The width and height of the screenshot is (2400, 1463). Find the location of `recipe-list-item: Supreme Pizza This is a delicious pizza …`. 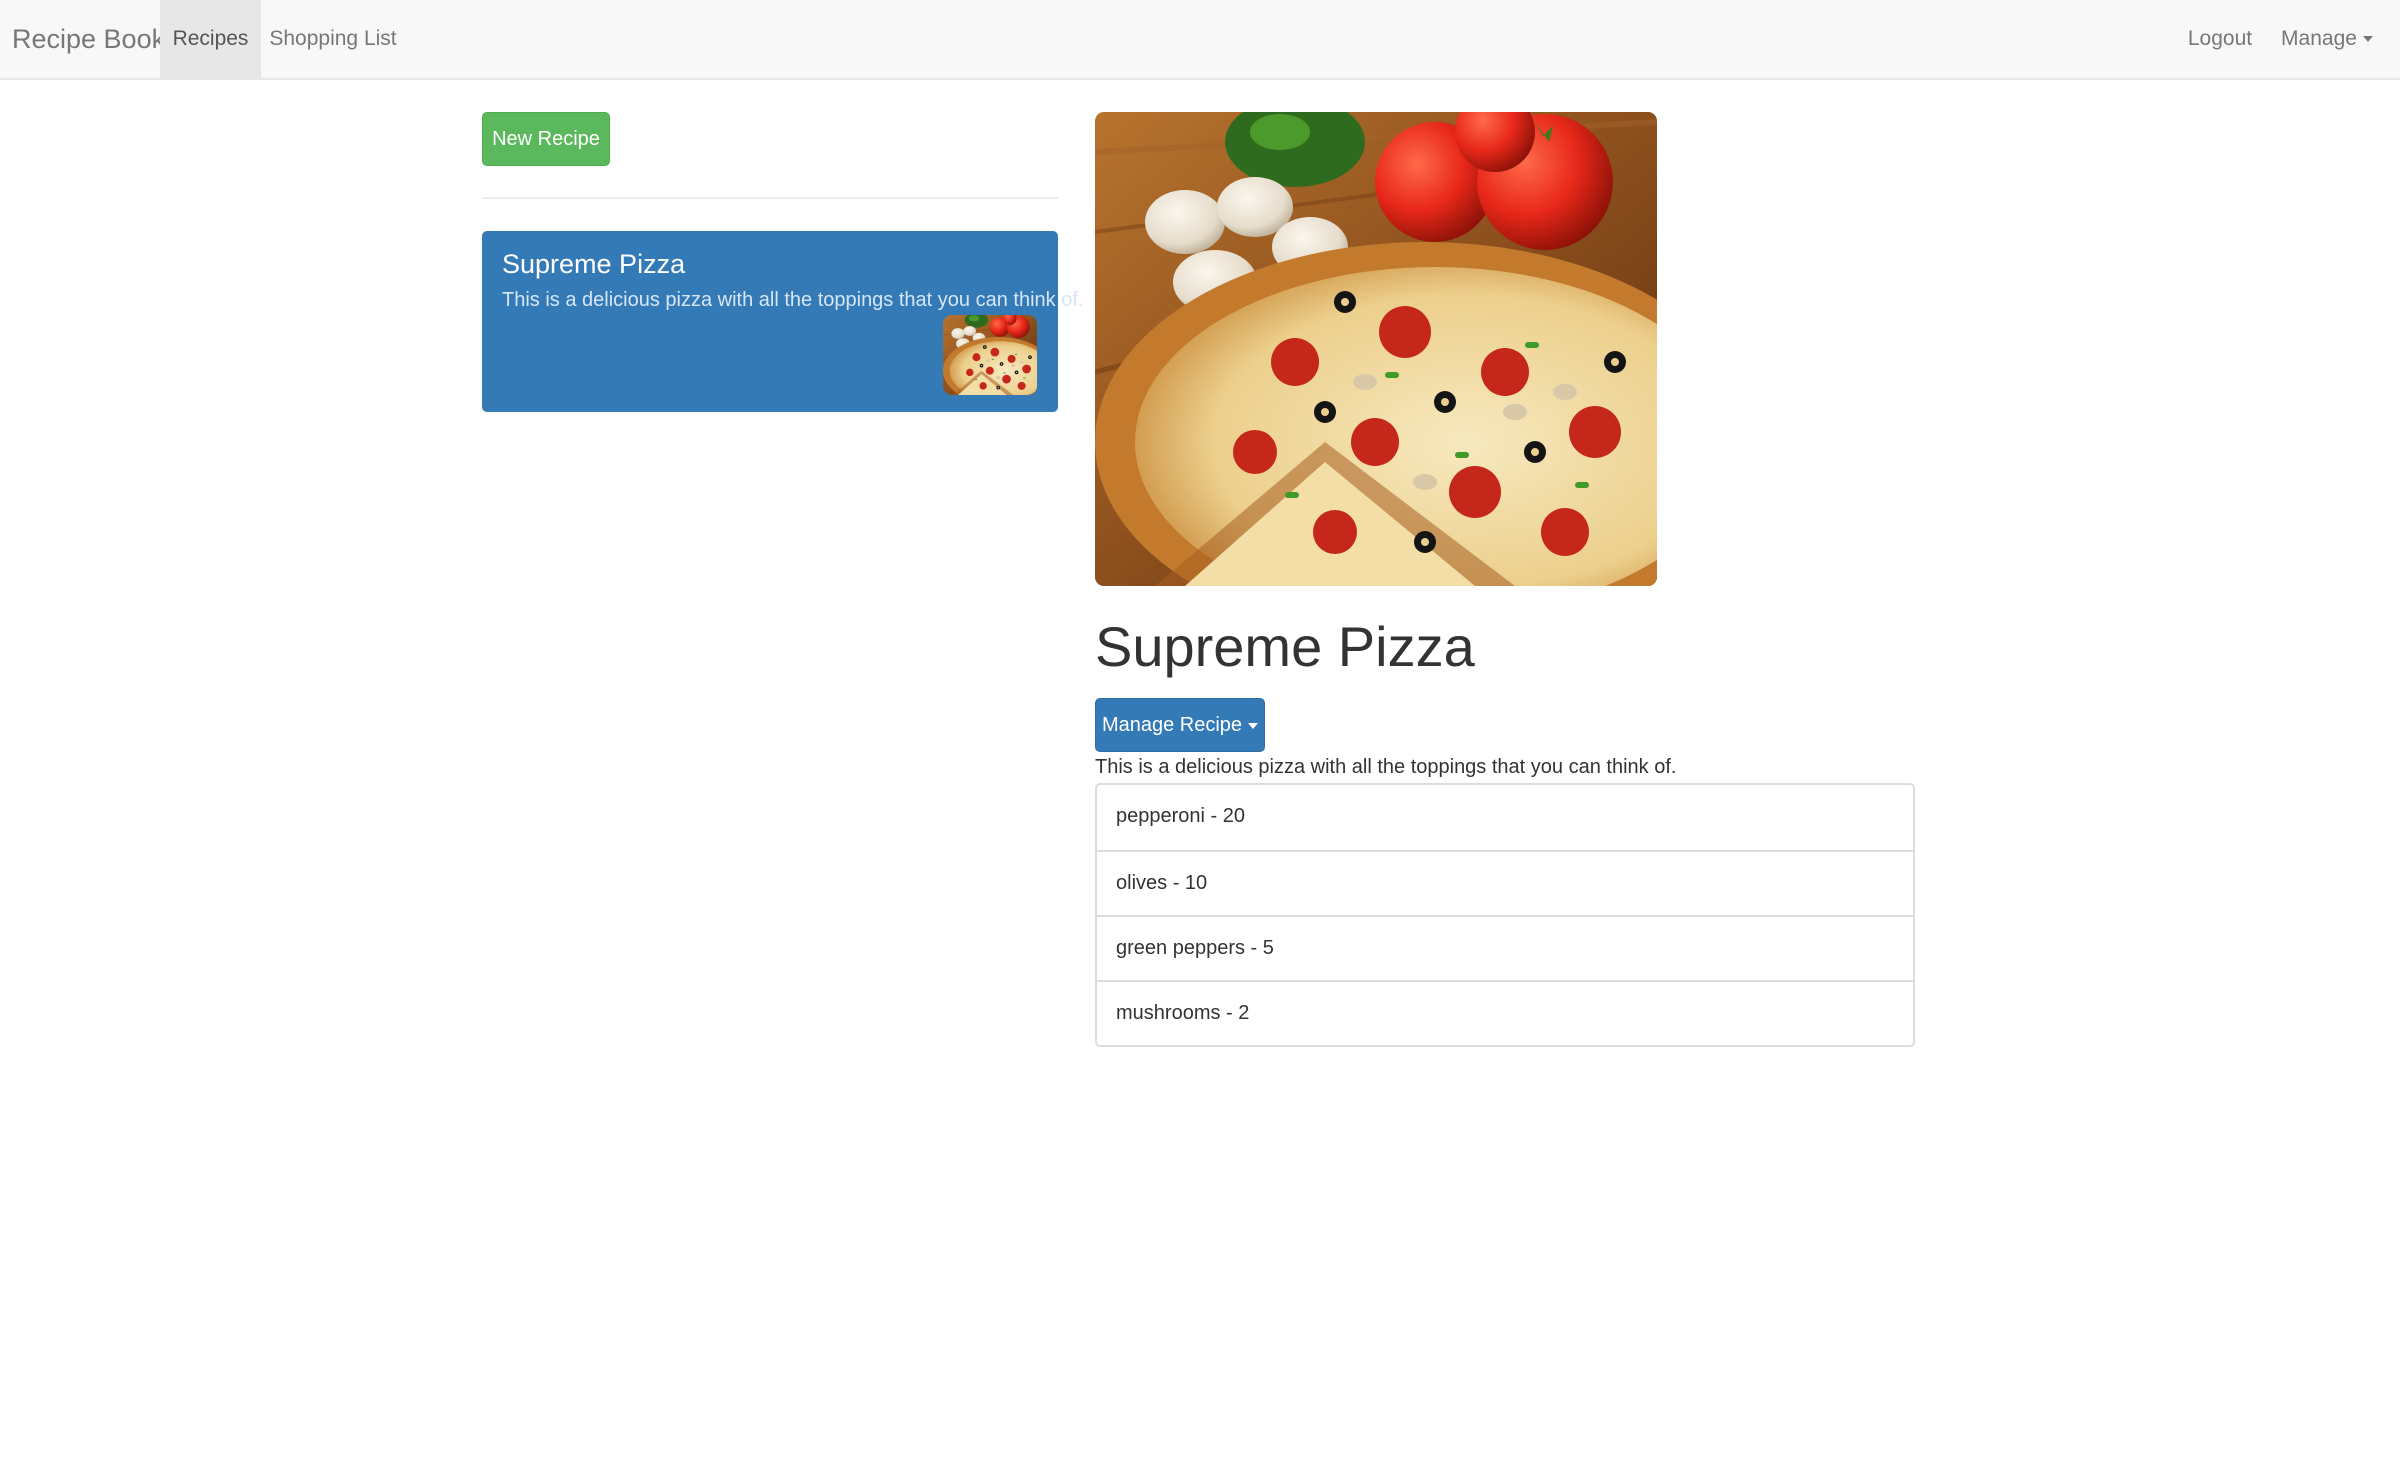

recipe-list-item: Supreme Pizza This is a delicious pizza … is located at coordinates (782, 321).